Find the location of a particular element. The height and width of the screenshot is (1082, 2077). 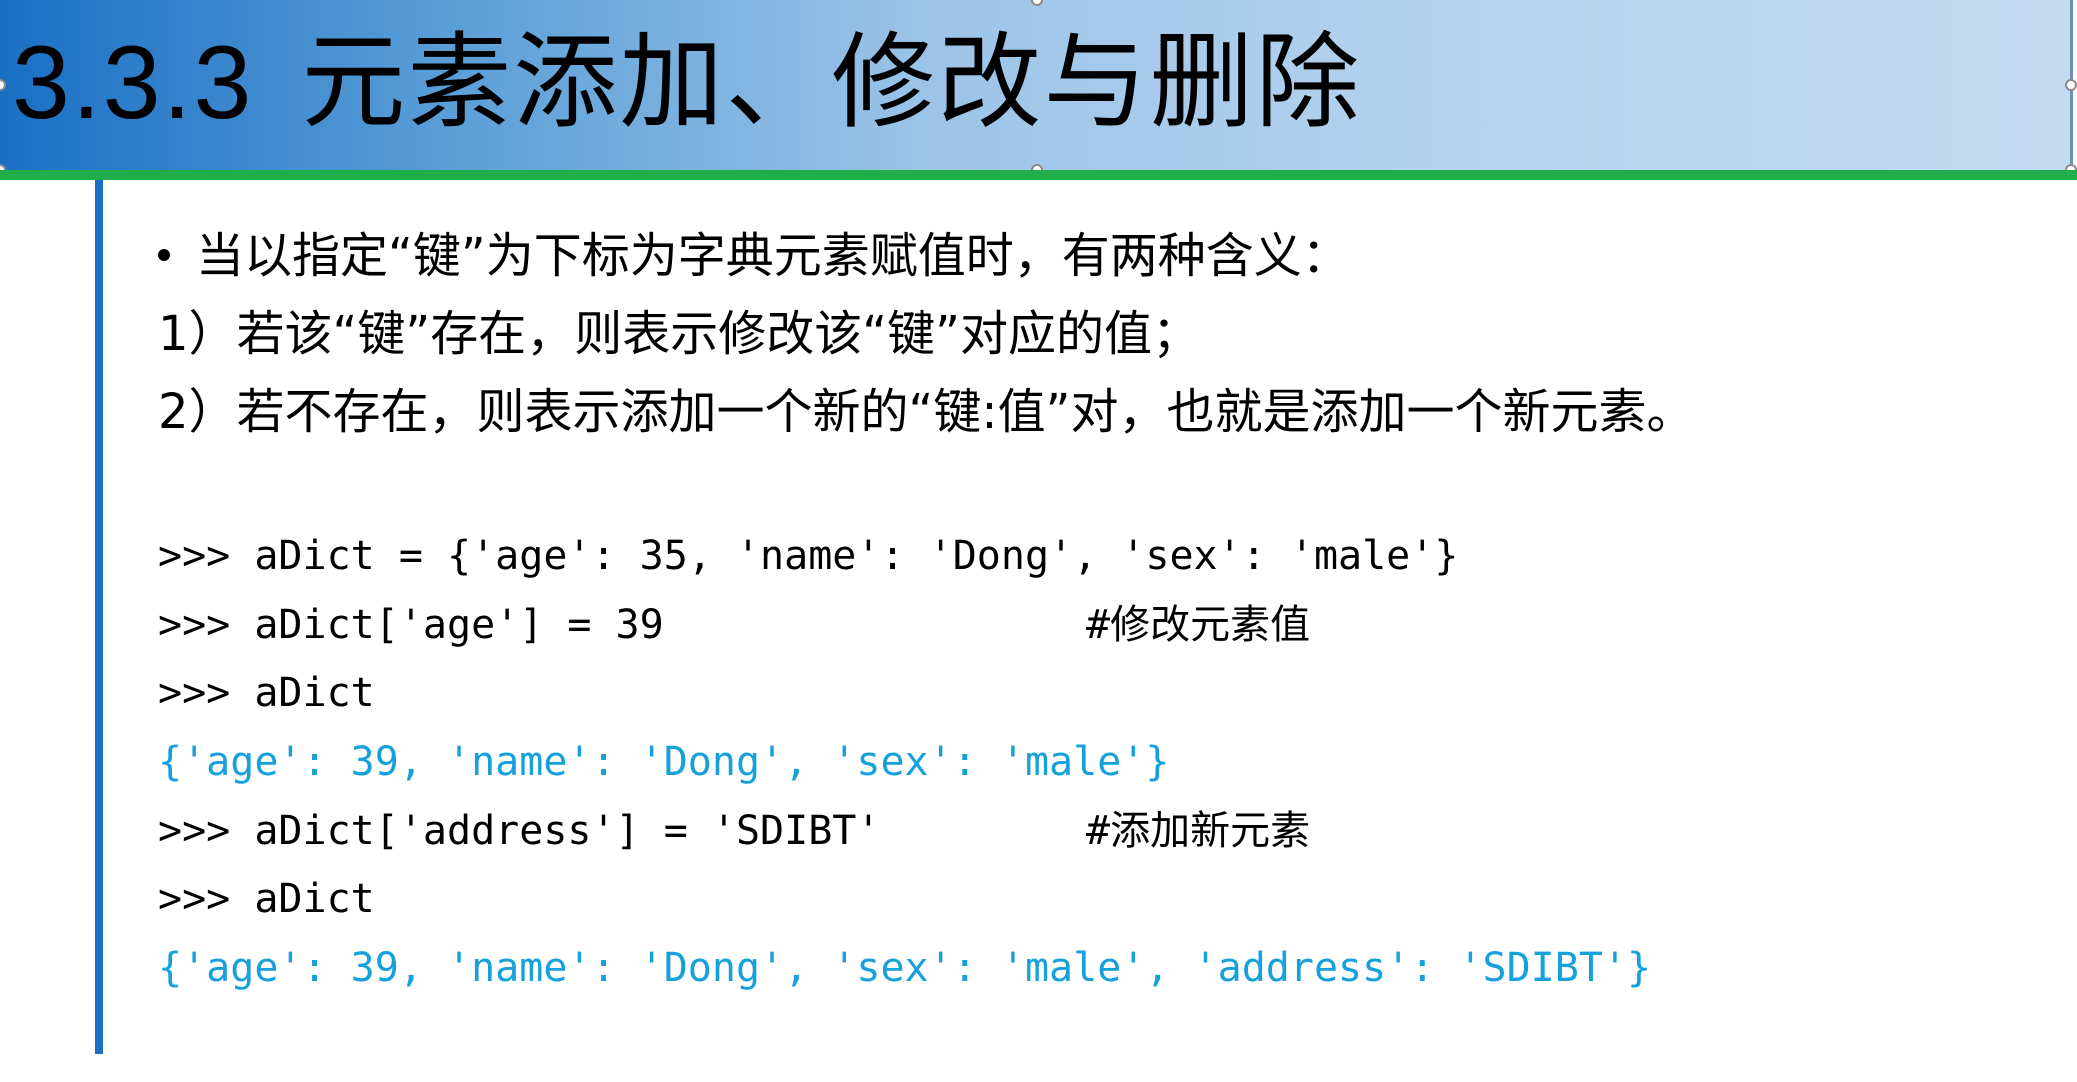

bullet-paragraph: 当以指定“键”为下标为字典元素赋值时，有两种含义： is located at coordinates (754, 256).